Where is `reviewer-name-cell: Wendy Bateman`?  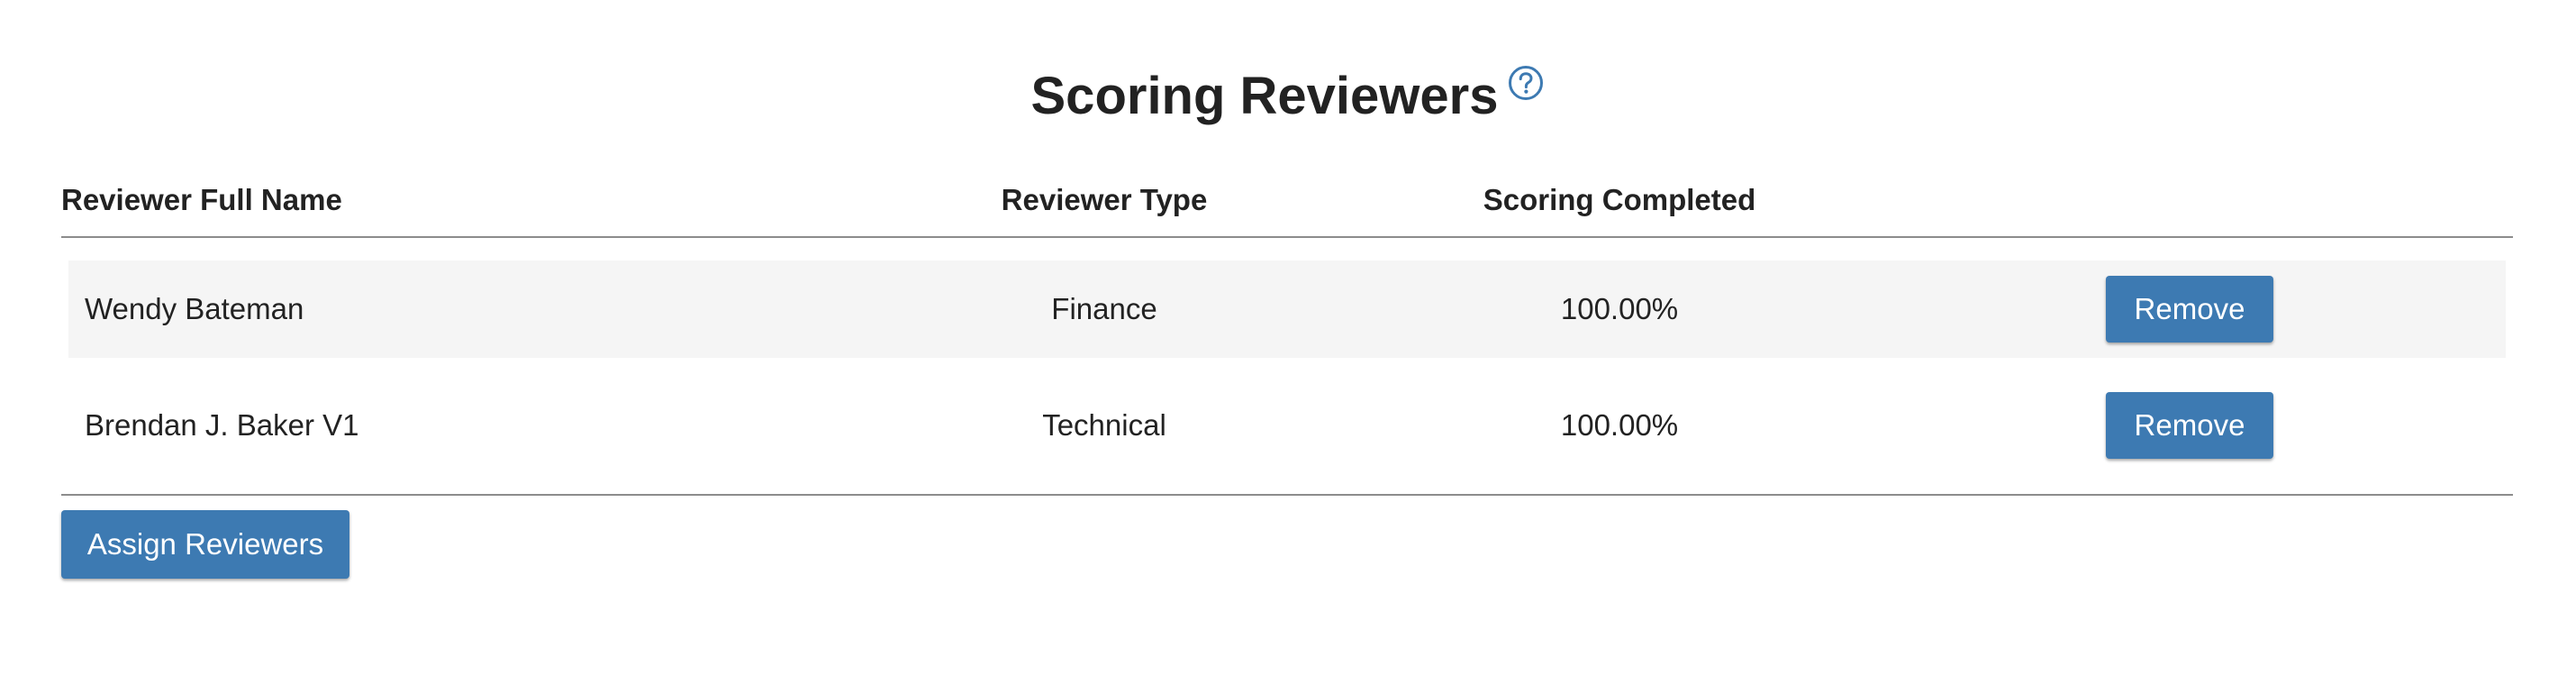
reviewer-name-cell: Wendy Bateman is located at coordinates (194, 308).